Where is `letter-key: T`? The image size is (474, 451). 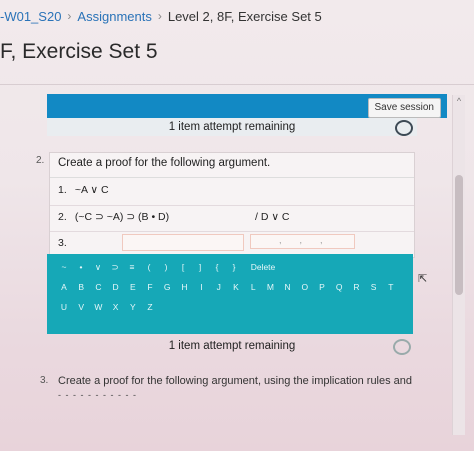 letter-key: T is located at coordinates (391, 287).